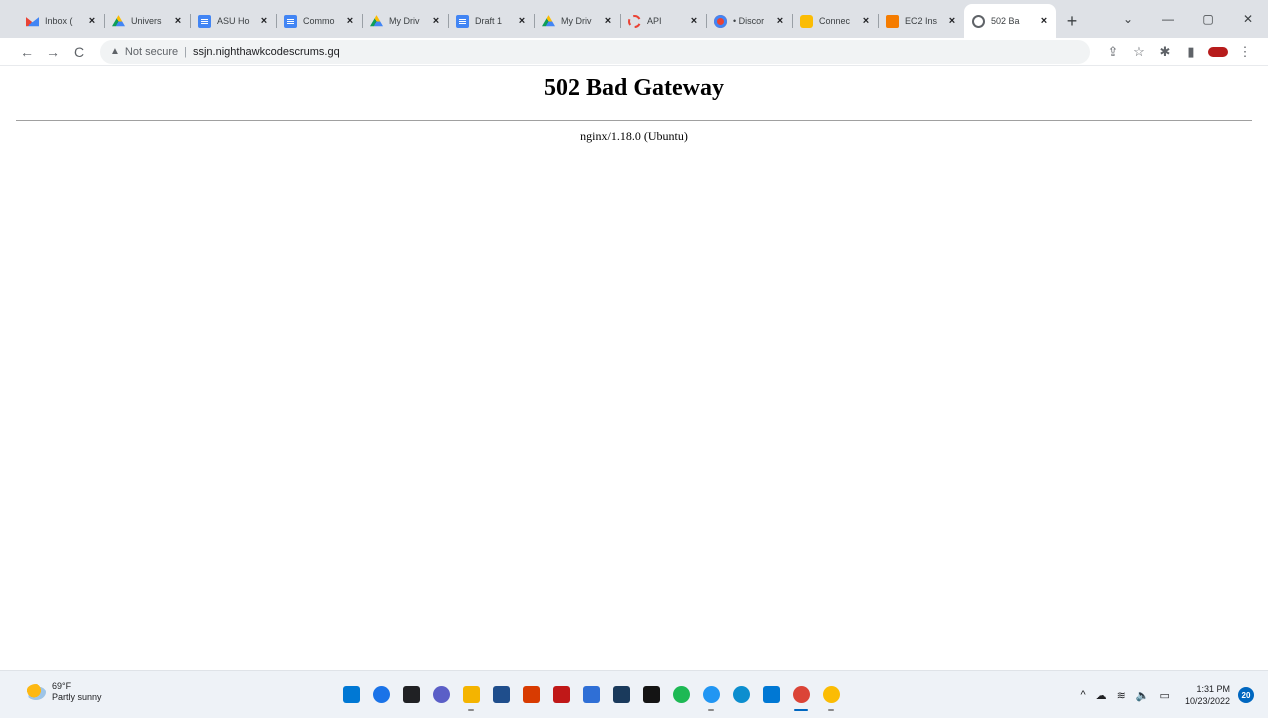 The height and width of the screenshot is (718, 1268). What do you see at coordinates (1248, 19) in the screenshot?
I see `close-window-button: ✕` at bounding box center [1248, 19].